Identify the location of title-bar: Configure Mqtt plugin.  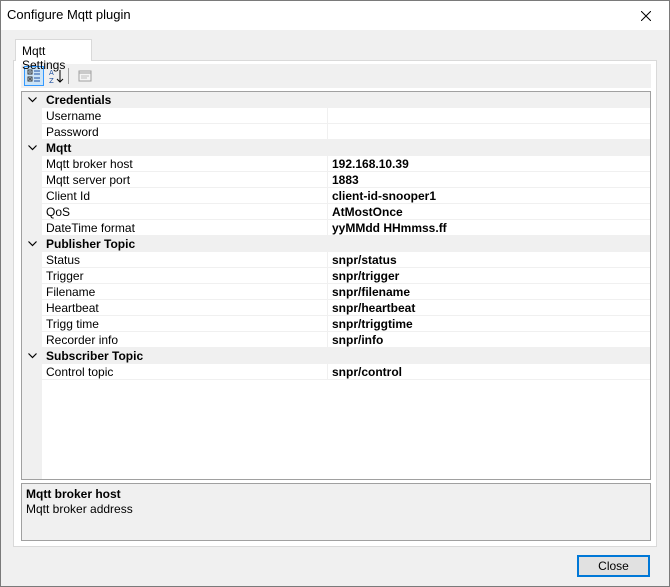
(335, 15).